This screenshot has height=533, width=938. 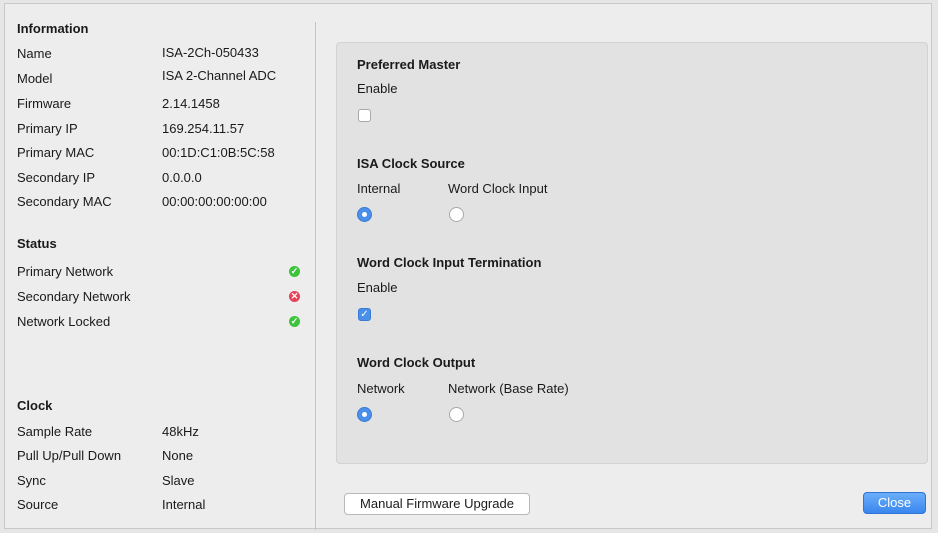 What do you see at coordinates (35, 78) in the screenshot?
I see `info-label-model: Model` at bounding box center [35, 78].